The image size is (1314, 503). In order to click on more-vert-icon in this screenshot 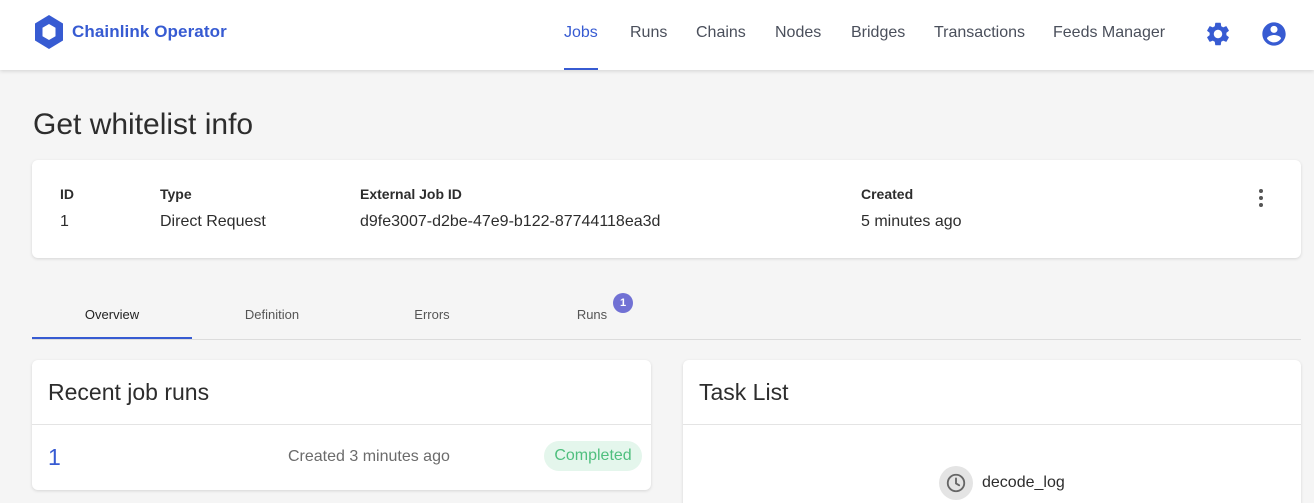, I will do `click(1261, 198)`.